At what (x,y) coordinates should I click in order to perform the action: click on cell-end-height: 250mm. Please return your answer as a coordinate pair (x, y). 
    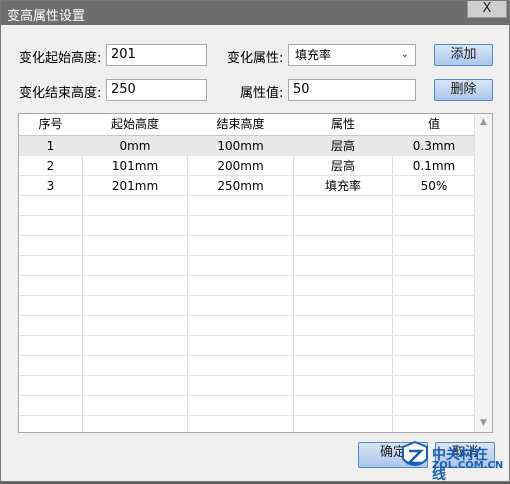
    Looking at the image, I should click on (240, 186).